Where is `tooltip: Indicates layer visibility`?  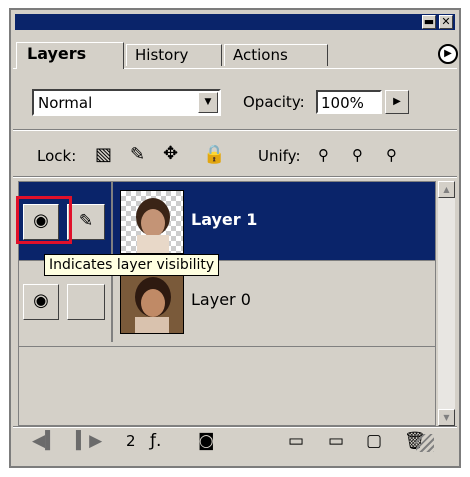 tooltip: Indicates layer visibility is located at coordinates (132, 265).